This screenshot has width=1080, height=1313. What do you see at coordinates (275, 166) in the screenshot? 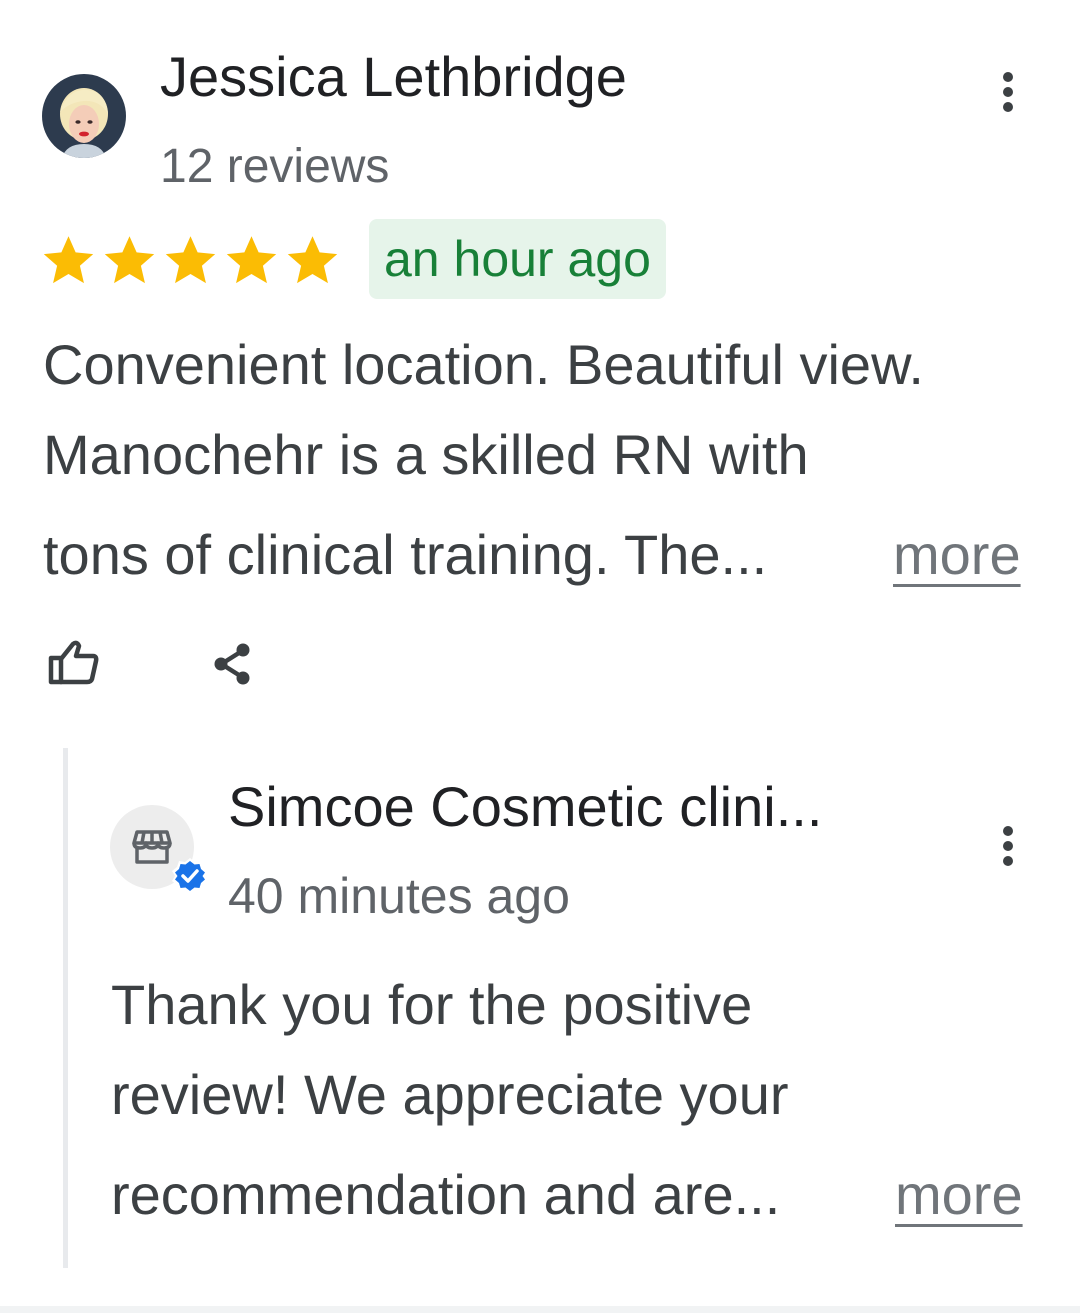
I see `reviewer-review-count: 12 reviews` at bounding box center [275, 166].